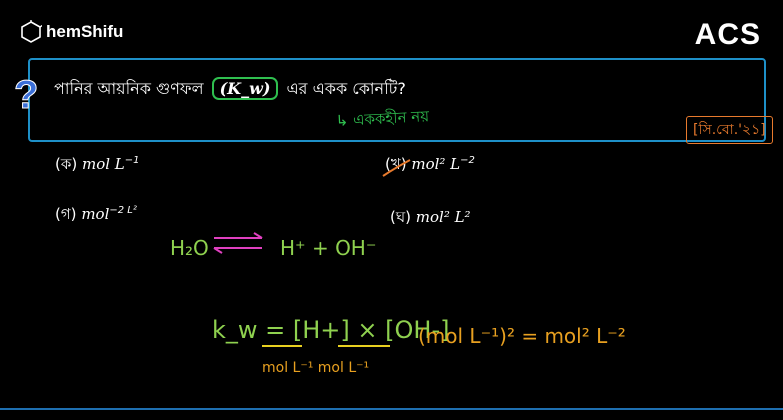 The height and width of the screenshot is (420, 783). What do you see at coordinates (315, 368) in the screenshot?
I see `unit-annotation: mol L⁻¹ mol L⁻¹` at bounding box center [315, 368].